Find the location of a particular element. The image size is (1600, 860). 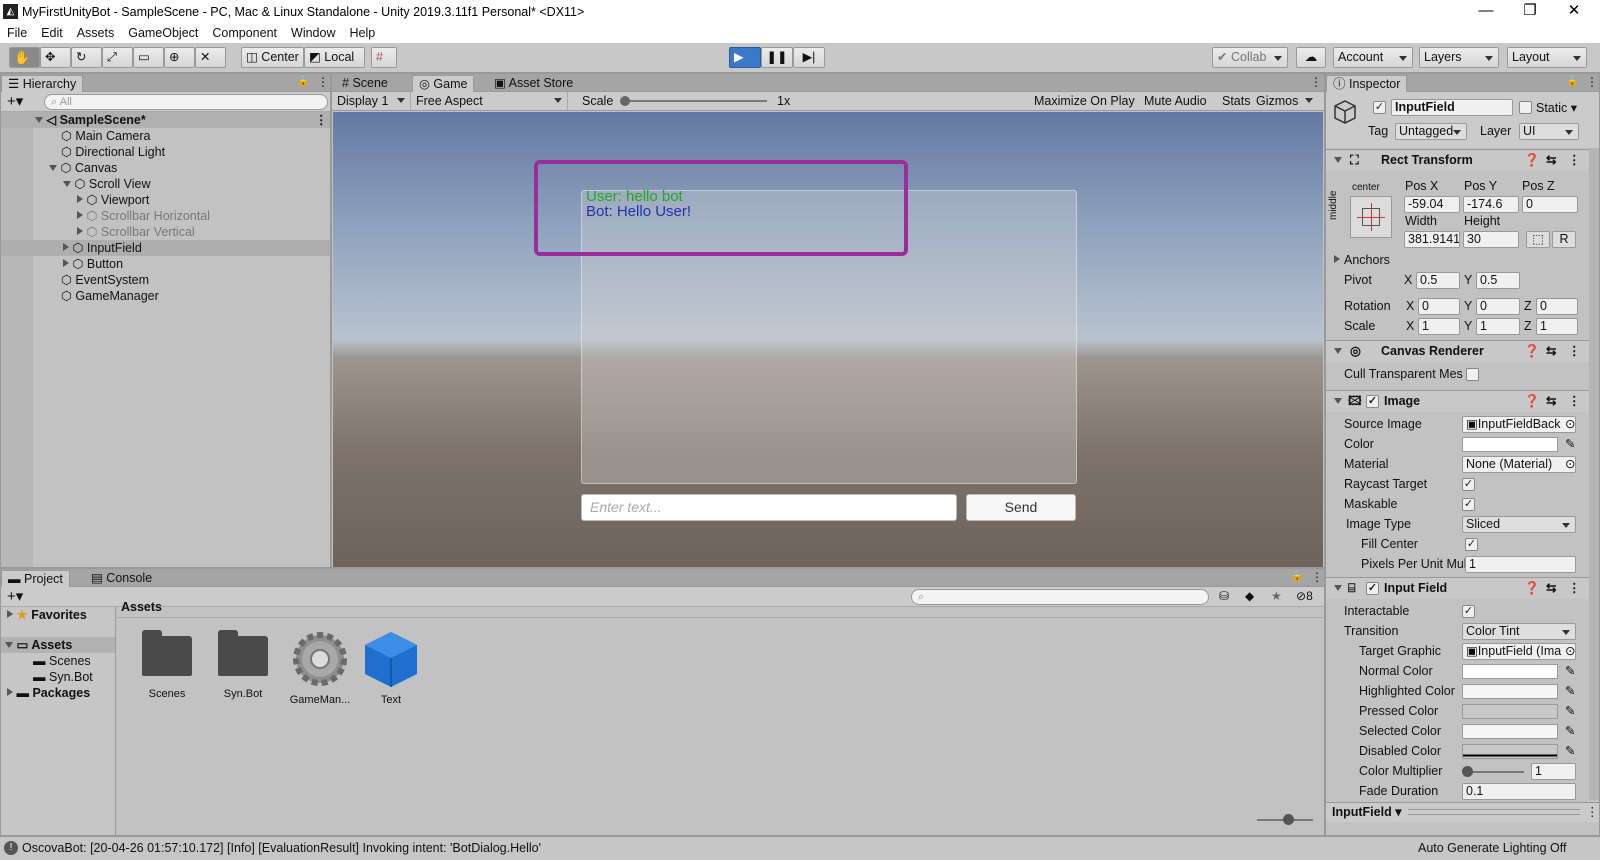

color-multiplier-field: 1 is located at coordinates (1553, 771).